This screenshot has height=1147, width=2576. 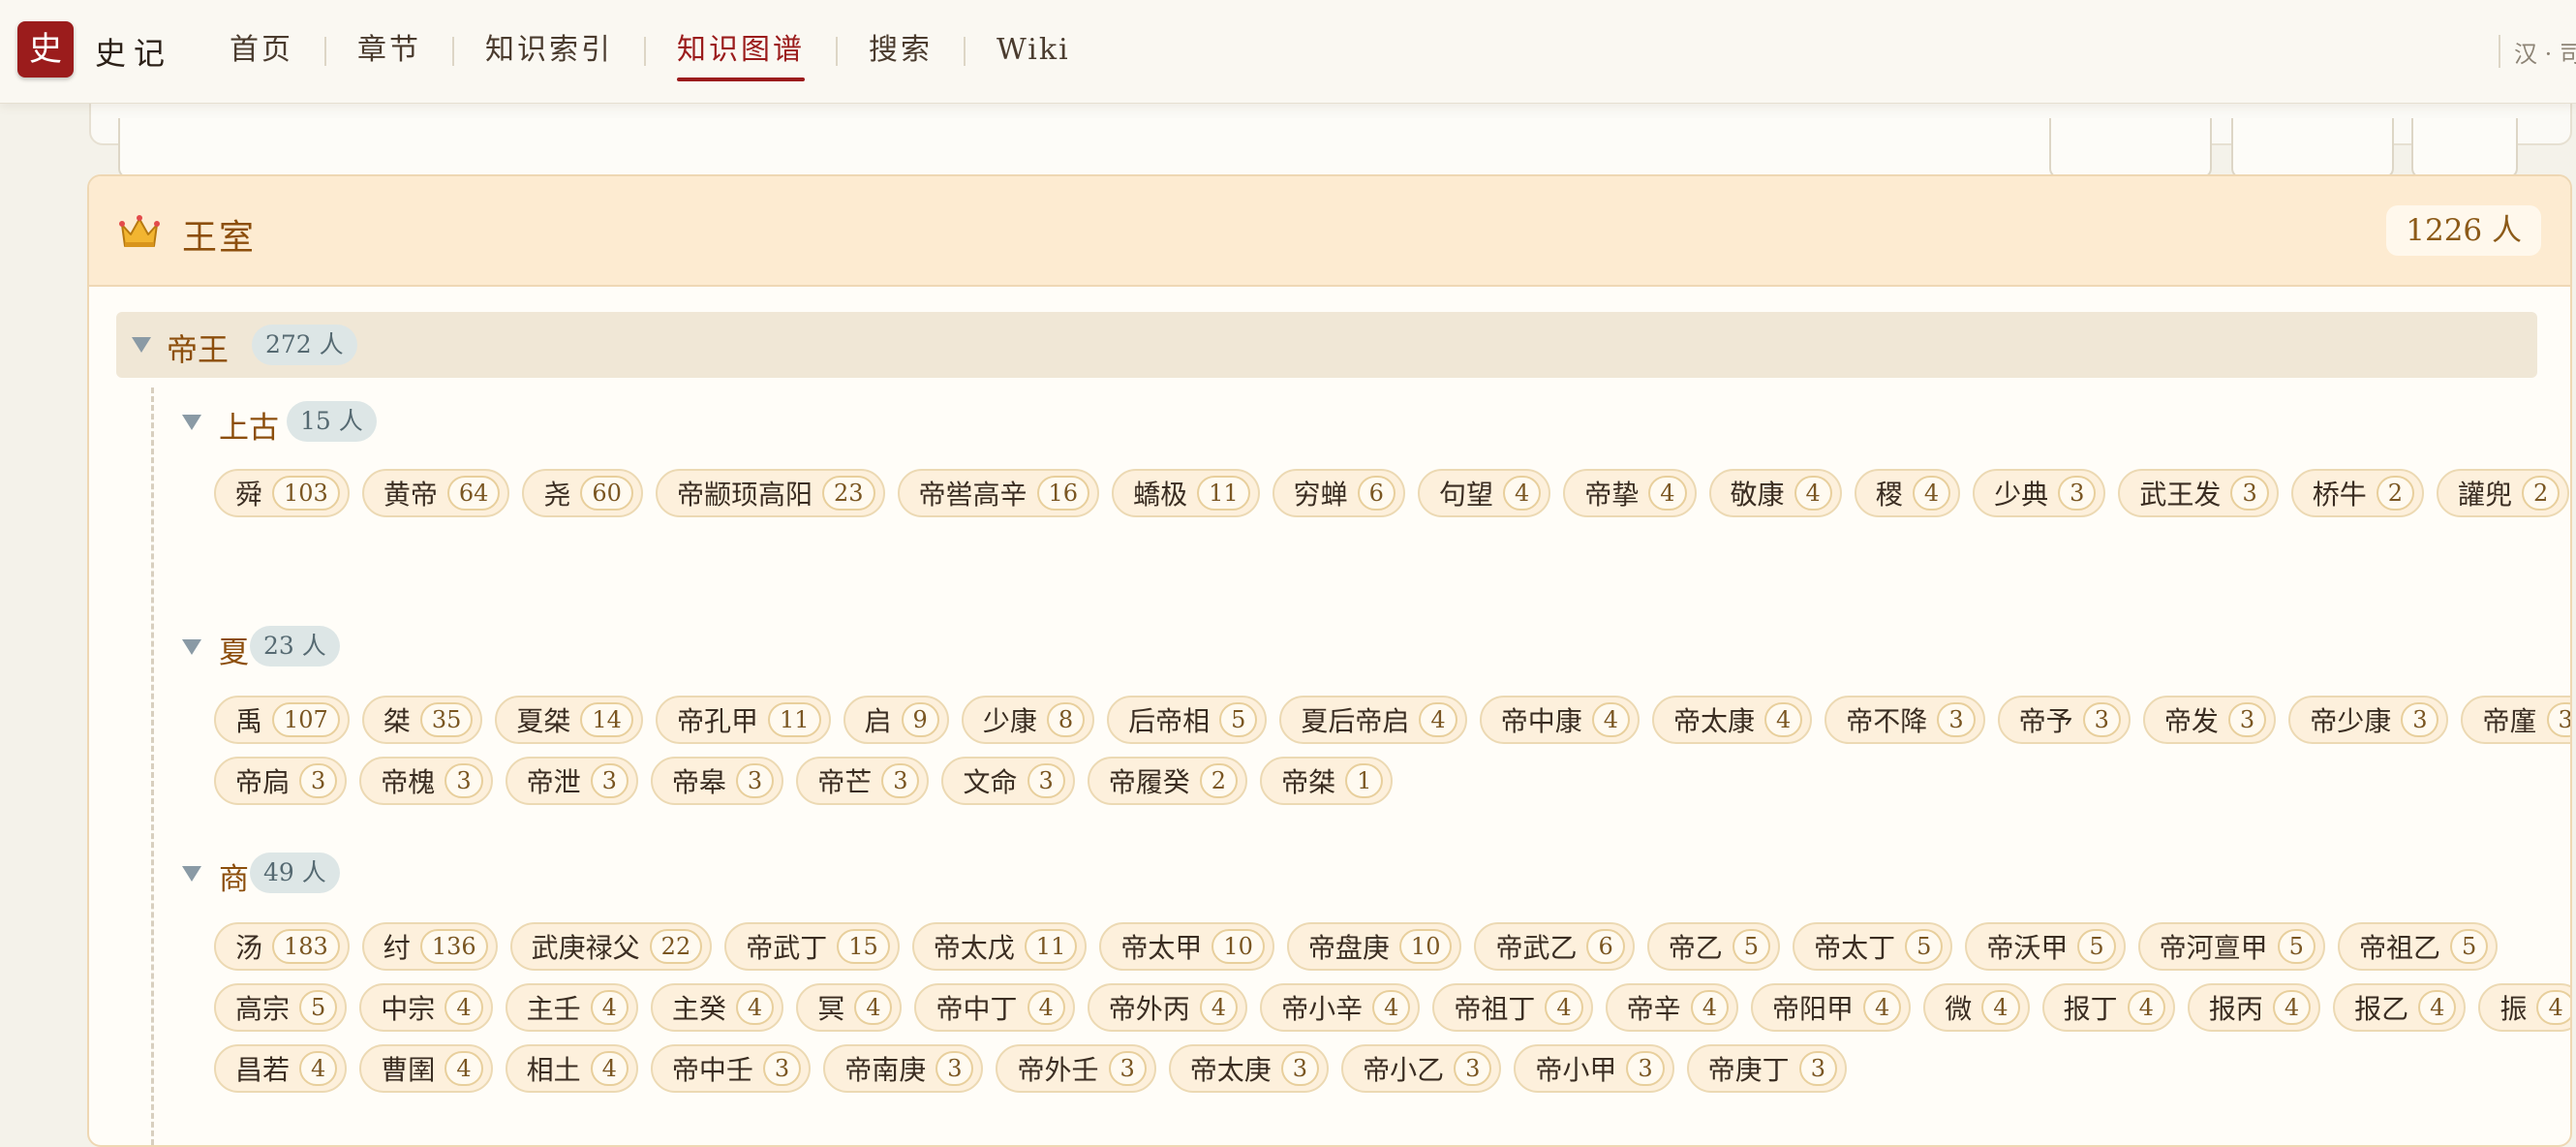 I want to click on person-chip: 黄帝 64, so click(x=435, y=493).